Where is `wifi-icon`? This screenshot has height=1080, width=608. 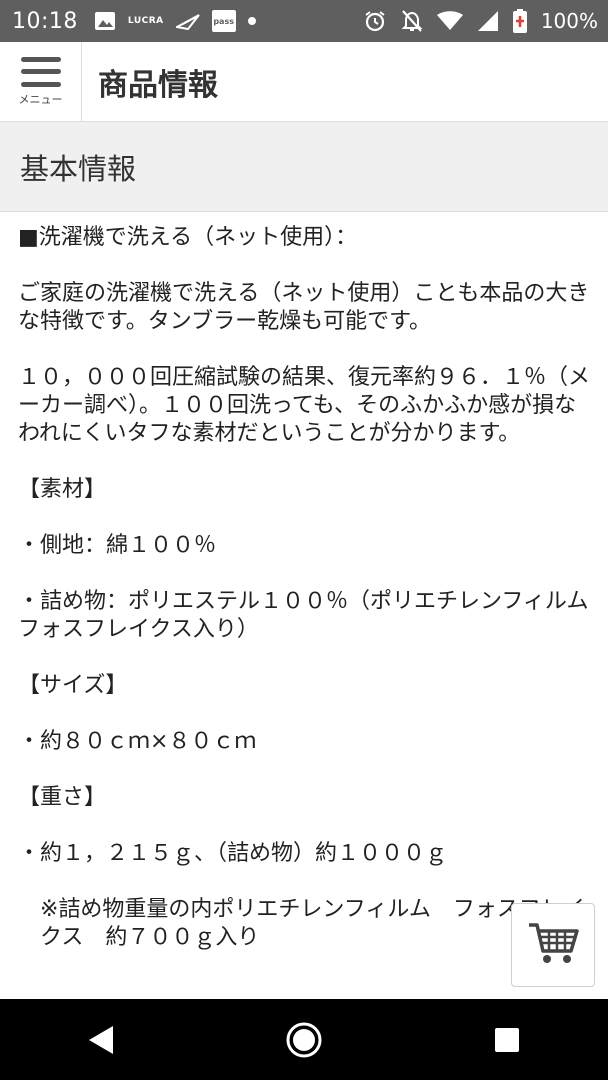
wifi-icon is located at coordinates (449, 21).